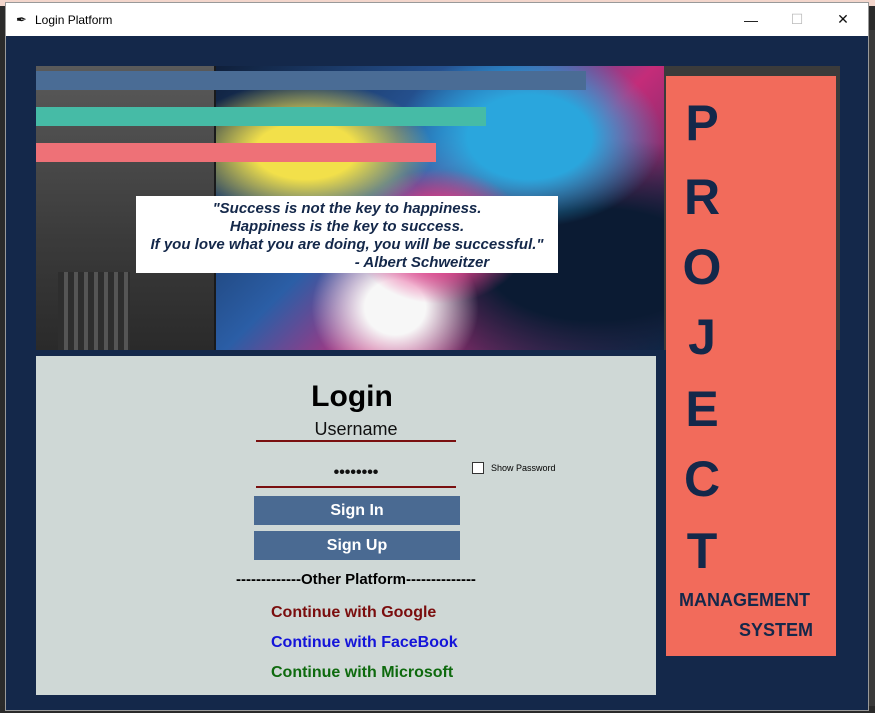 The image size is (875, 713). What do you see at coordinates (744, 600) in the screenshot?
I see `banner-subtitle-management: MANAGEMENT` at bounding box center [744, 600].